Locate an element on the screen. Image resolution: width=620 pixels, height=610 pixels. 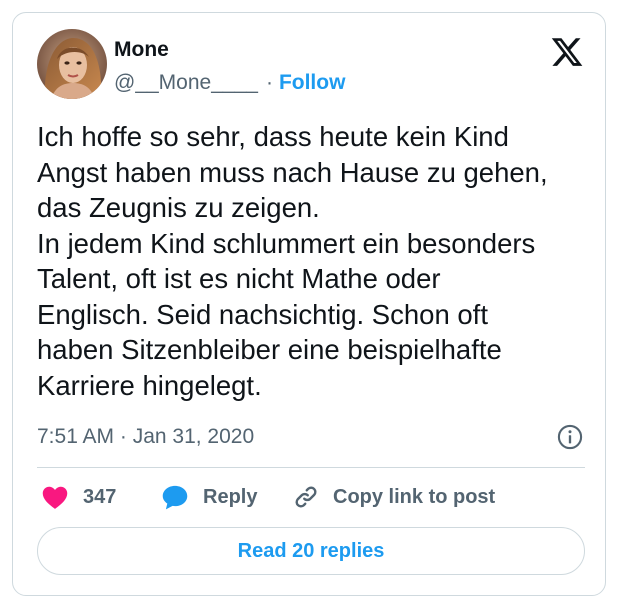
timestamp: 7:51 AM · Jan 31, 2020 is located at coordinates (145, 437).